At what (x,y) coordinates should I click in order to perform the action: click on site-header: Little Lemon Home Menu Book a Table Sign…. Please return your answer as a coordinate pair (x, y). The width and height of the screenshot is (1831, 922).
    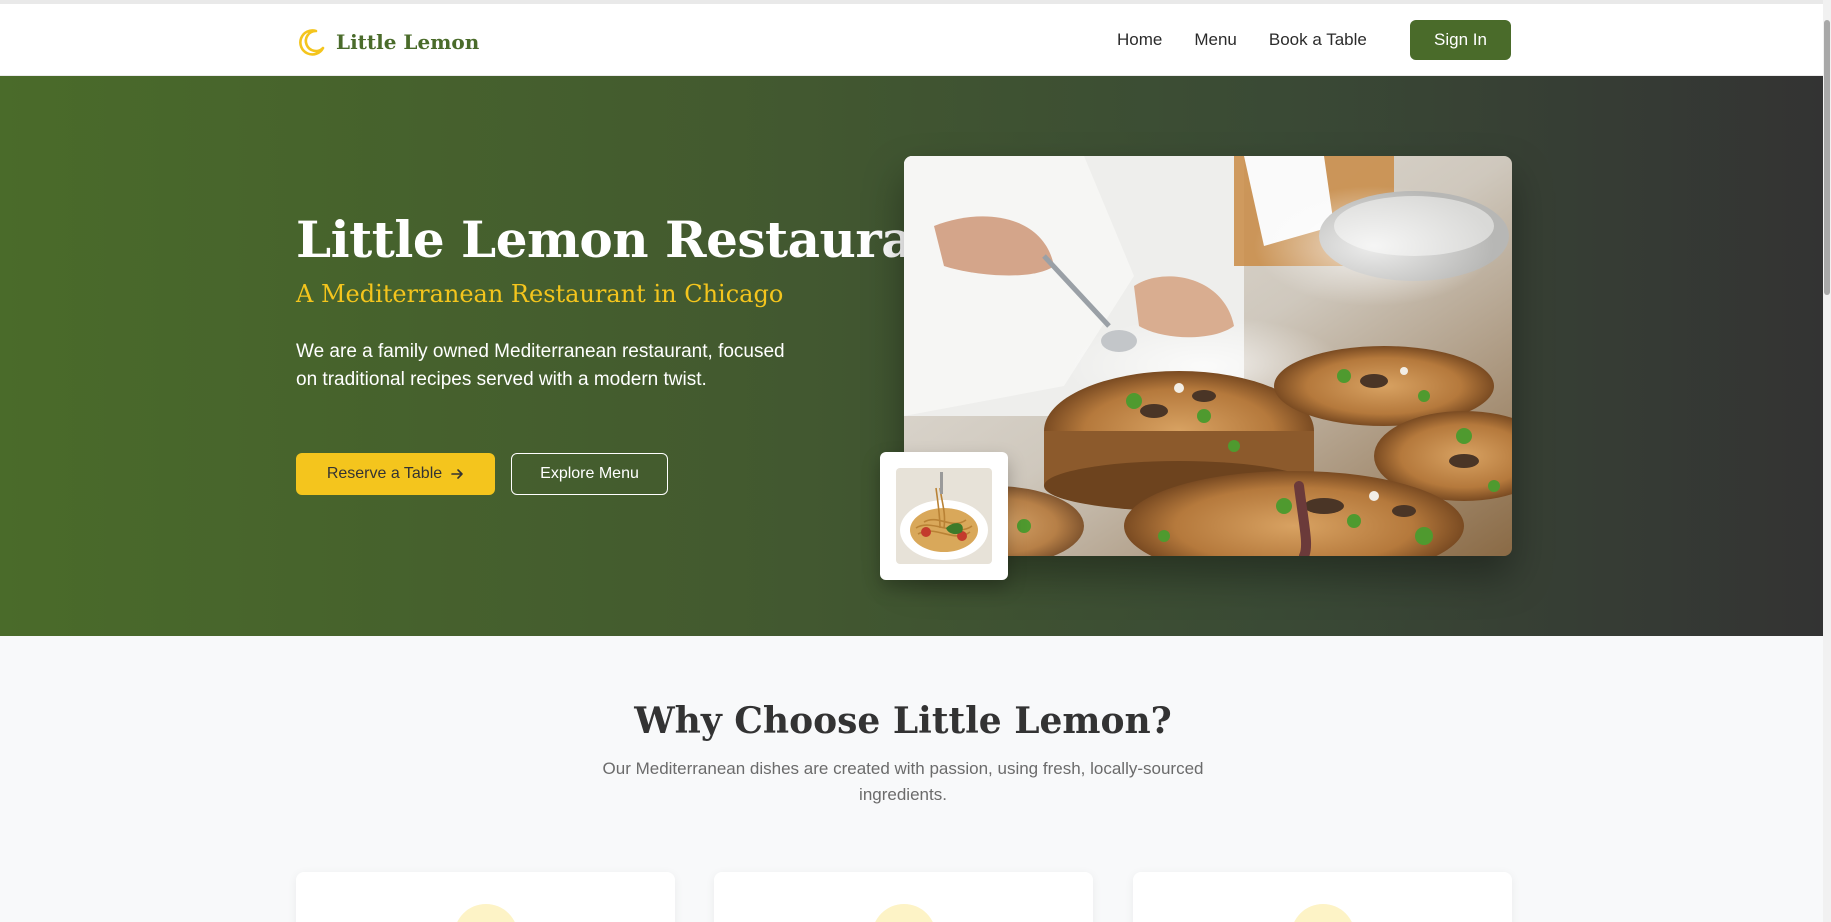
    Looking at the image, I should click on (911, 40).